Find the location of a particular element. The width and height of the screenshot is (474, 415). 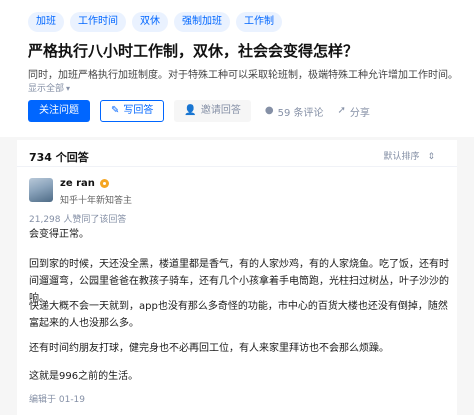

sort-label: 默认排序 is located at coordinates (401, 157).